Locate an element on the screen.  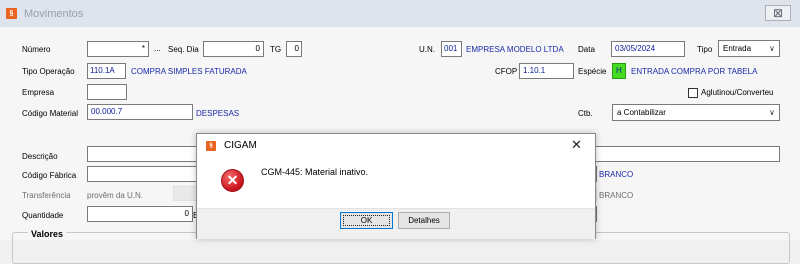
codigo-material-label: Código Material is located at coordinates (50, 113).